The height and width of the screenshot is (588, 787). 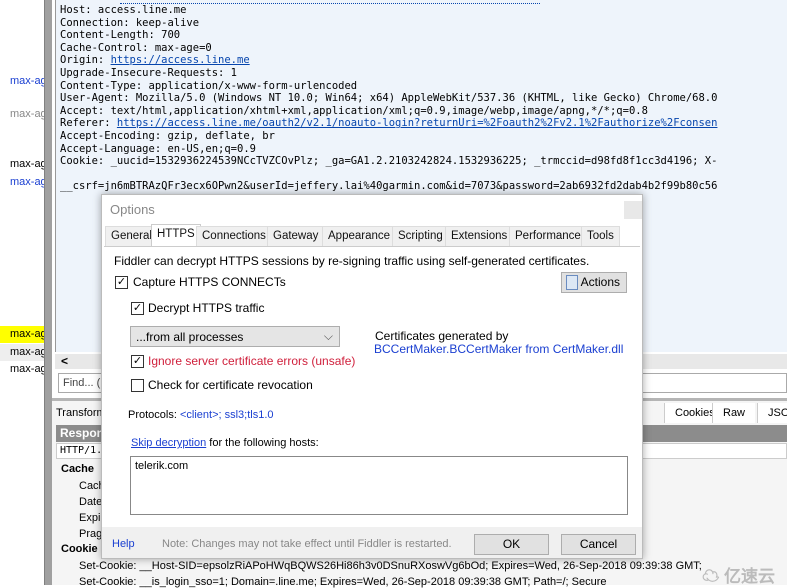 What do you see at coordinates (168, 443) in the screenshot?
I see `skip-decryption-link: Skip decryption` at bounding box center [168, 443].